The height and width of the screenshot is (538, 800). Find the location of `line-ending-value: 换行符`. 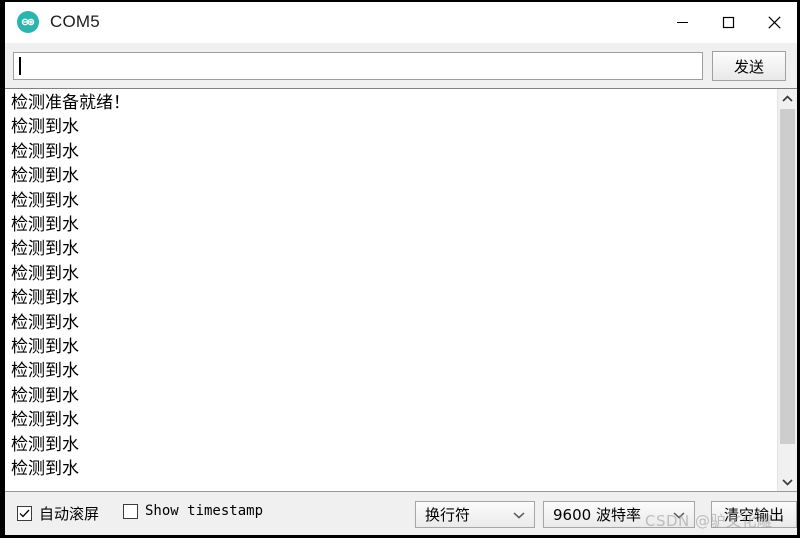

line-ending-value: 换行符 is located at coordinates (448, 515).